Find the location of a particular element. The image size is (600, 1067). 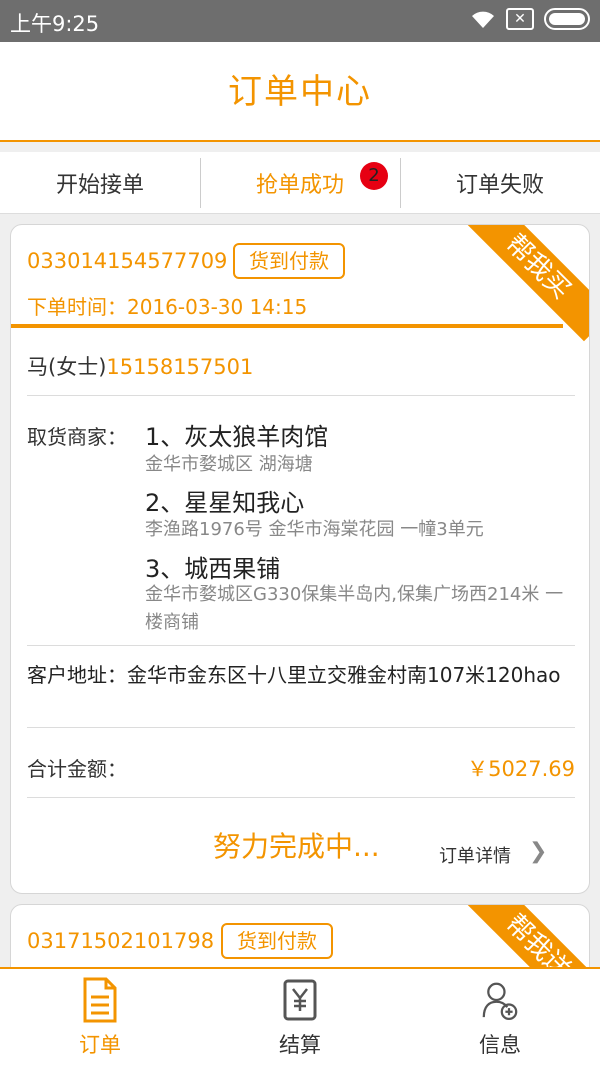

header: 订单中心 is located at coordinates (300, 92).